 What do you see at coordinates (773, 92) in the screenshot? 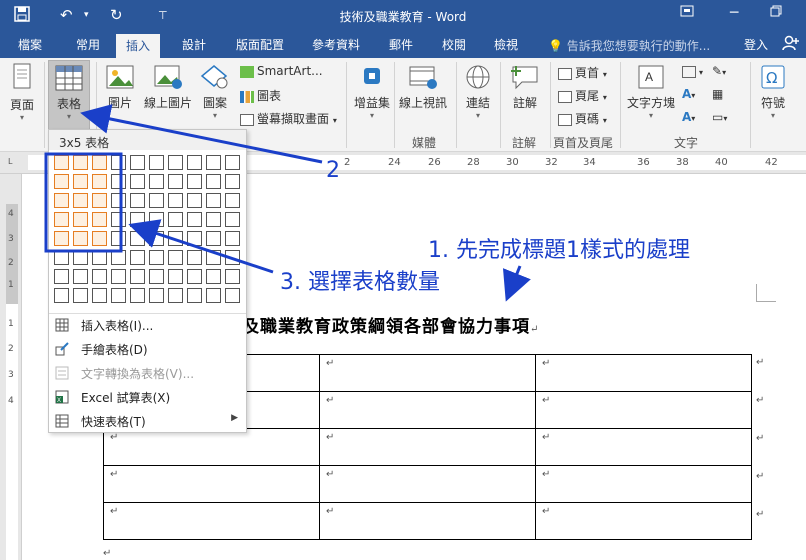
I see `symbol-button: Ω 符號 ▾` at bounding box center [773, 92].